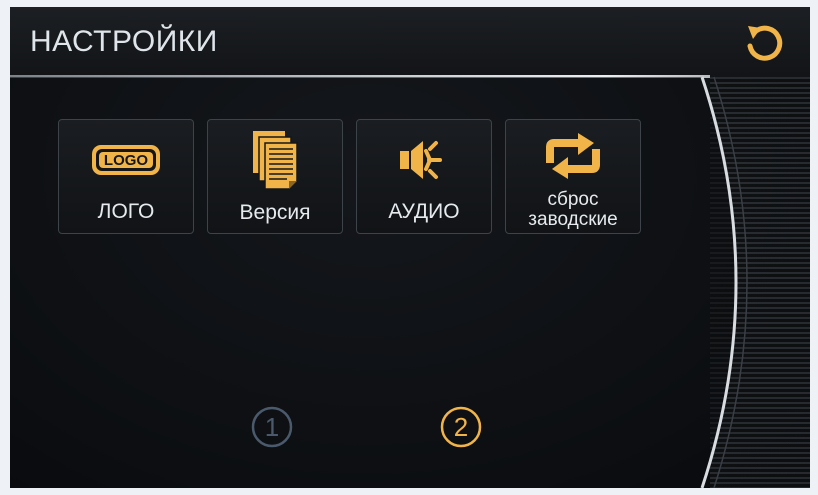 This screenshot has height=495, width=818. Describe the element at coordinates (126, 211) in the screenshot. I see `logo-label: ЛОГО` at that location.